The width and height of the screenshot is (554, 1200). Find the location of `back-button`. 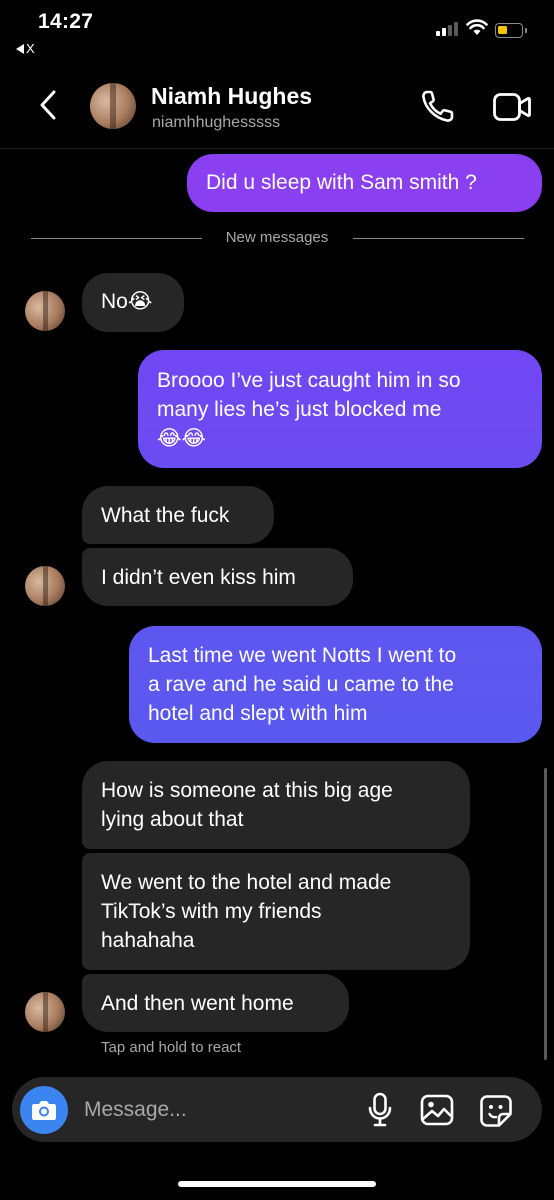

back-button is located at coordinates (48, 105).